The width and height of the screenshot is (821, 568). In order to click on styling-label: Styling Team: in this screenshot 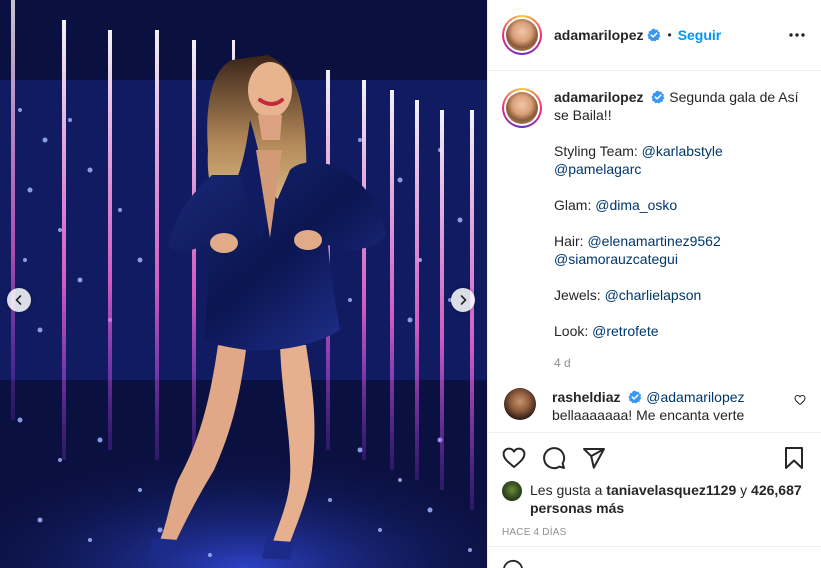, I will do `click(596, 151)`.